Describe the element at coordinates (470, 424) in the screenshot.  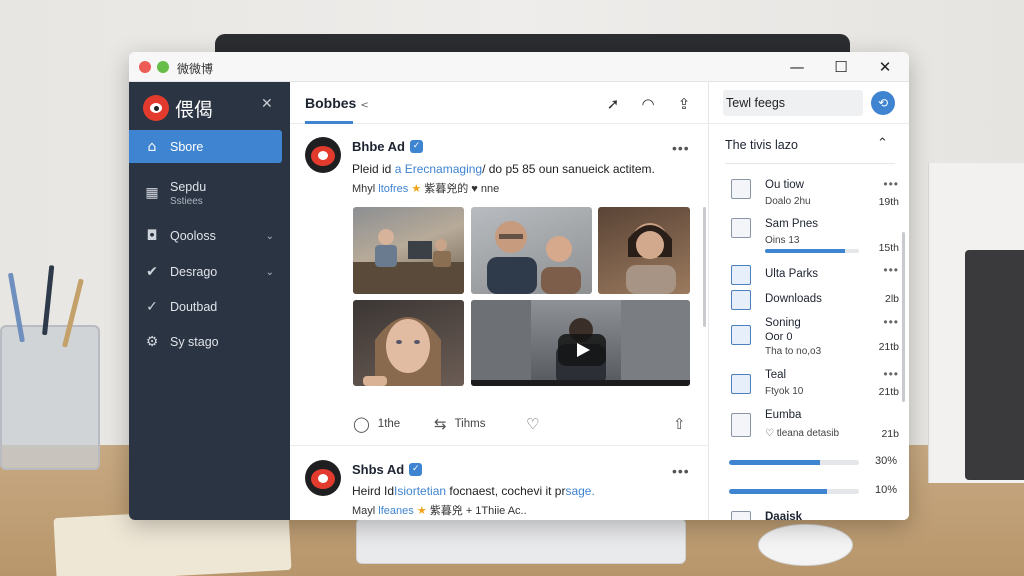
I see `repost-count: Tihms` at that location.